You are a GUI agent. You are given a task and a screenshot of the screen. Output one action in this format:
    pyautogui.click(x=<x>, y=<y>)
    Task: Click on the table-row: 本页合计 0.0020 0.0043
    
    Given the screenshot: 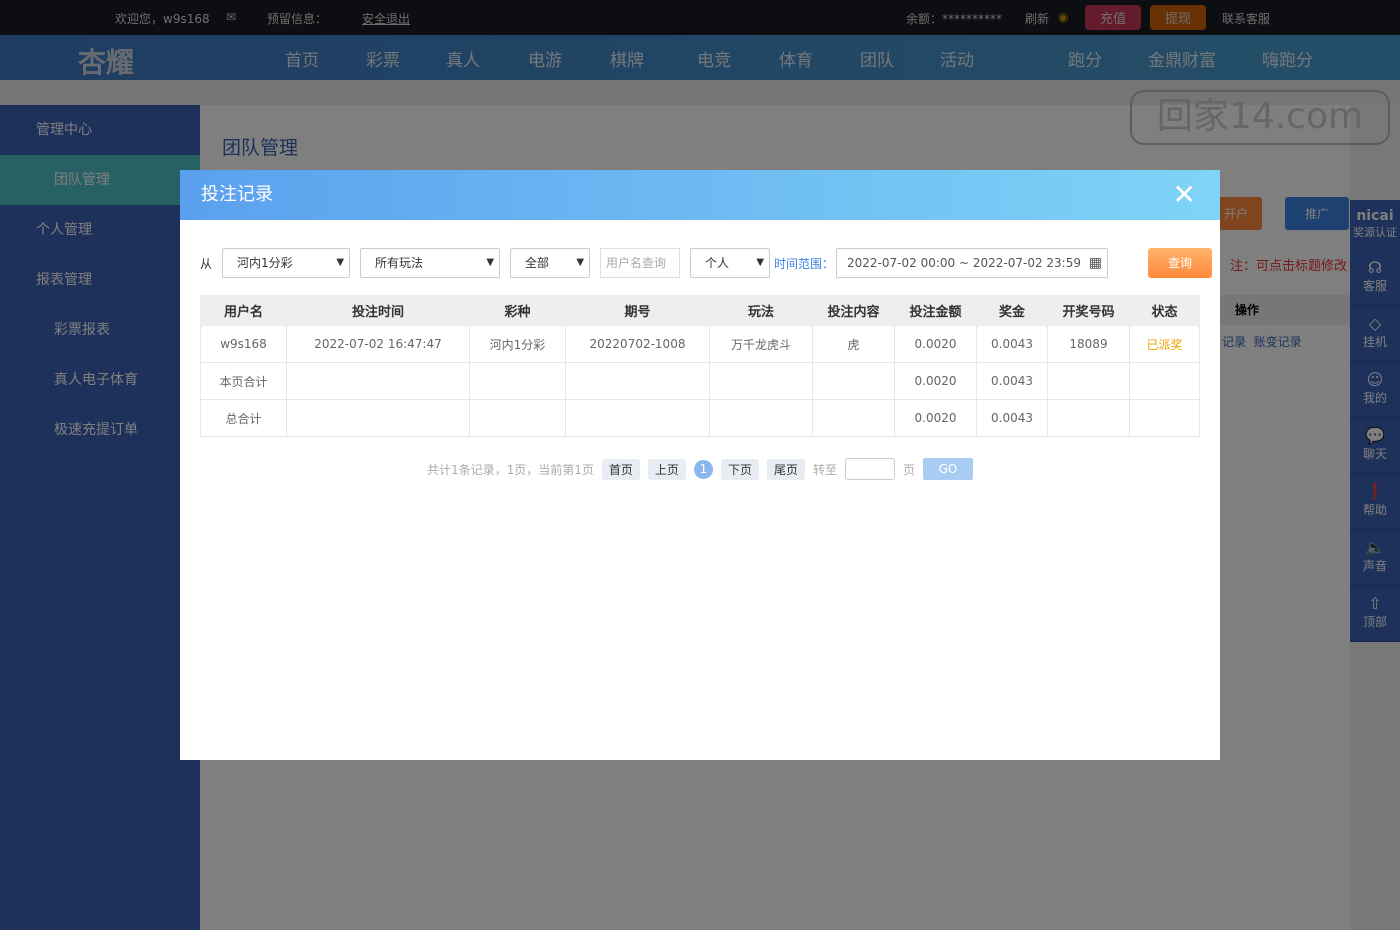 What is the action you would take?
    pyautogui.click(x=700, y=381)
    